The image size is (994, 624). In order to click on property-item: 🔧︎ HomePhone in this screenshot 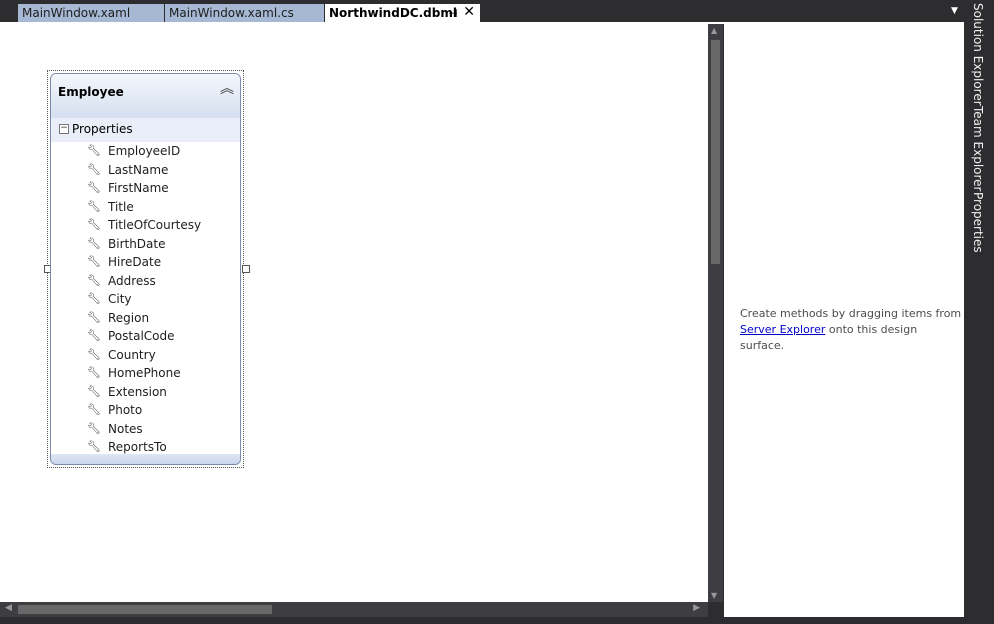, I will do `click(145, 373)`.